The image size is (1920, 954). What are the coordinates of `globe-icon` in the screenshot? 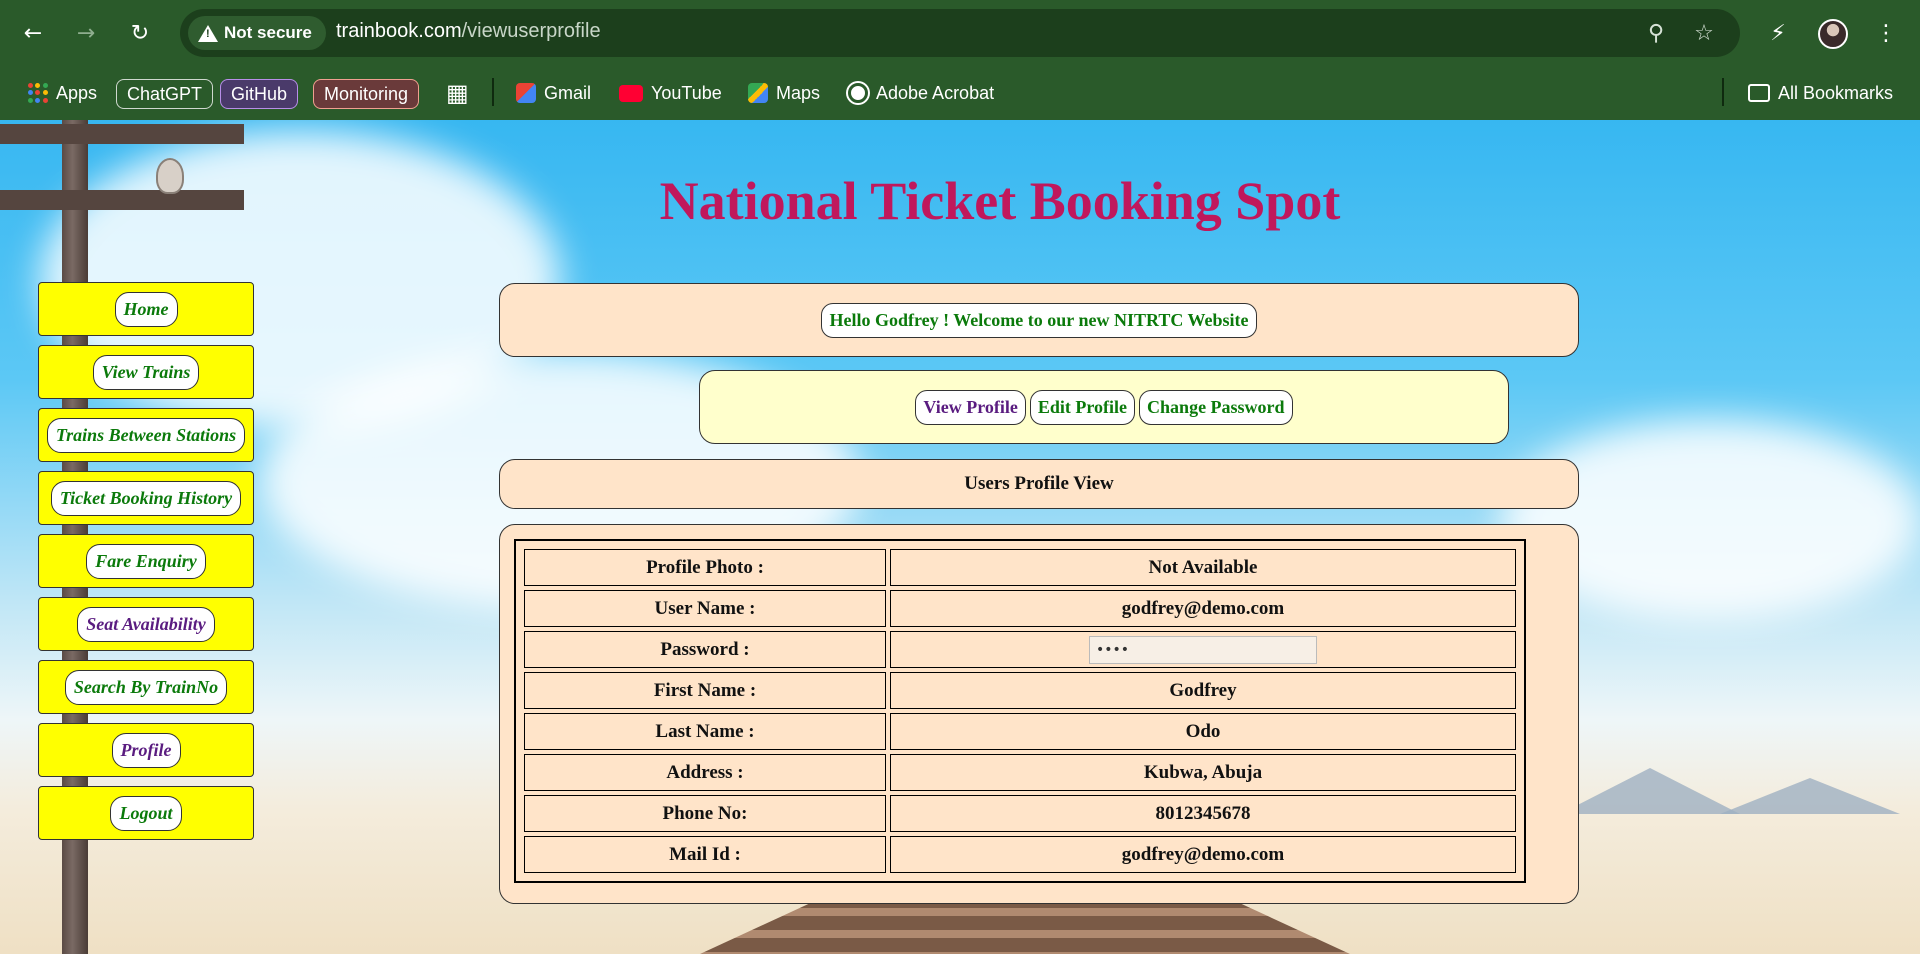 It's located at (858, 93).